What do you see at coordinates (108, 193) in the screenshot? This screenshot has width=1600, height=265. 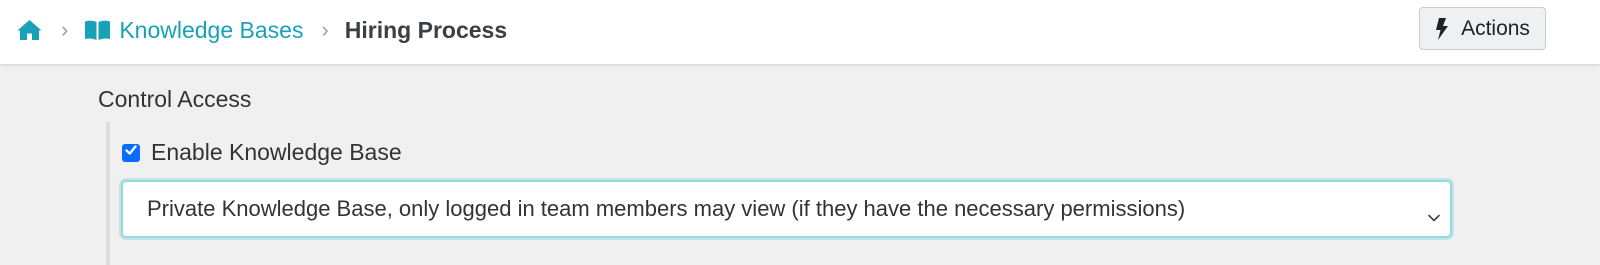 I see `section-indent-rail` at bounding box center [108, 193].